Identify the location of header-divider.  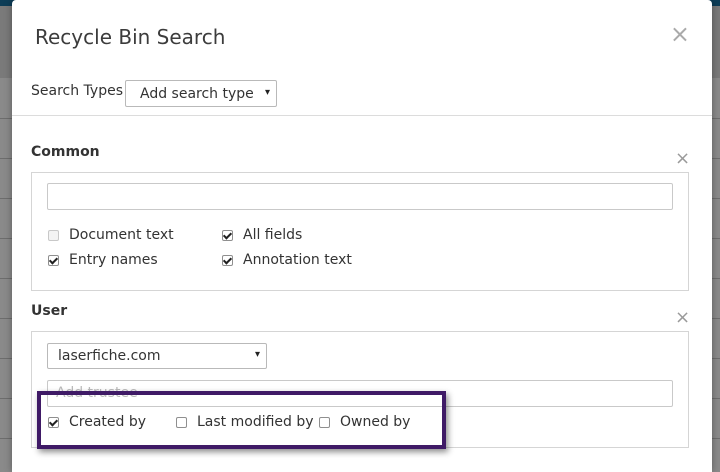
(362, 115).